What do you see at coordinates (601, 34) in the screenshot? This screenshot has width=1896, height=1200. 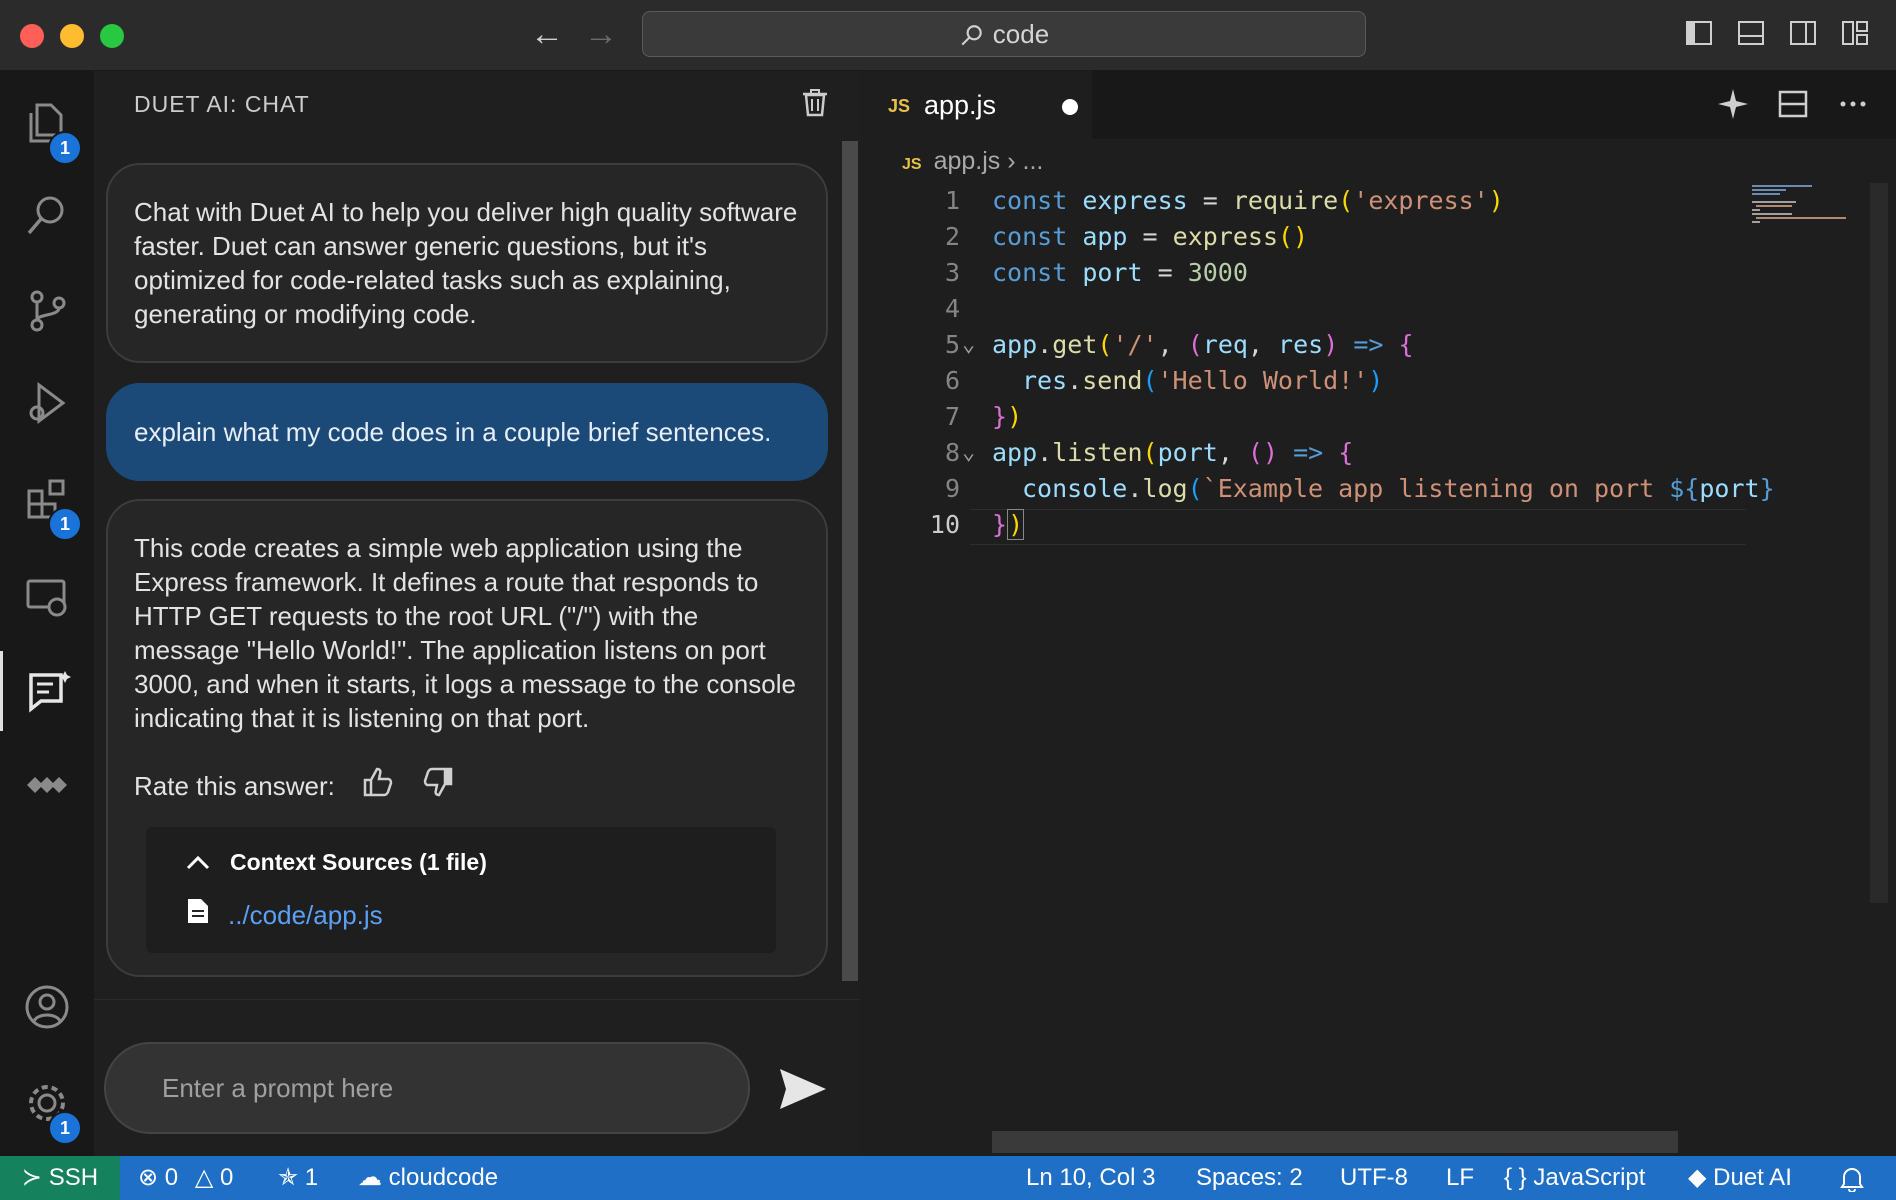 I see `forward-arrow-icon: →` at bounding box center [601, 34].